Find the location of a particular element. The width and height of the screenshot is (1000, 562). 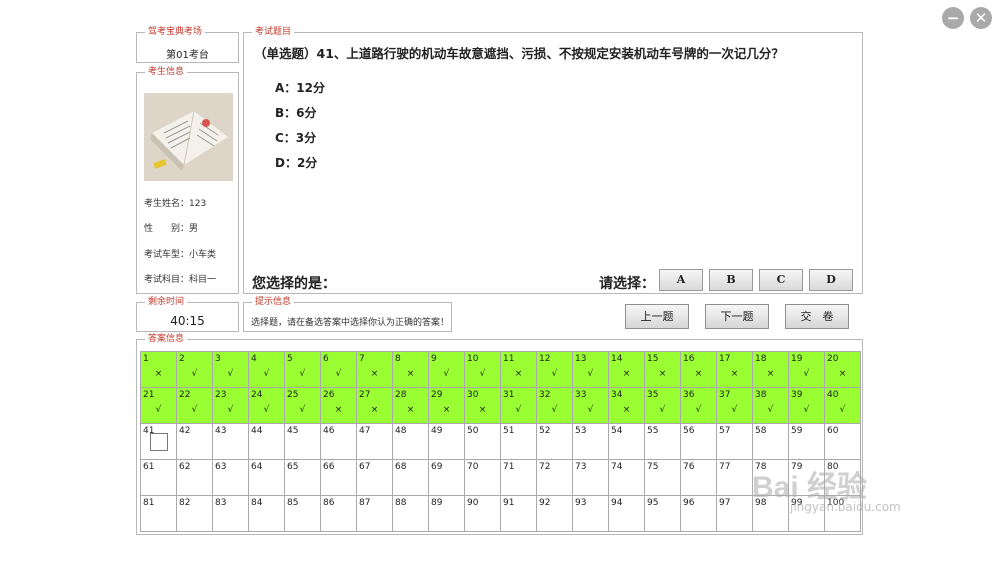

answer-cell: 5 √ is located at coordinates (302, 369).